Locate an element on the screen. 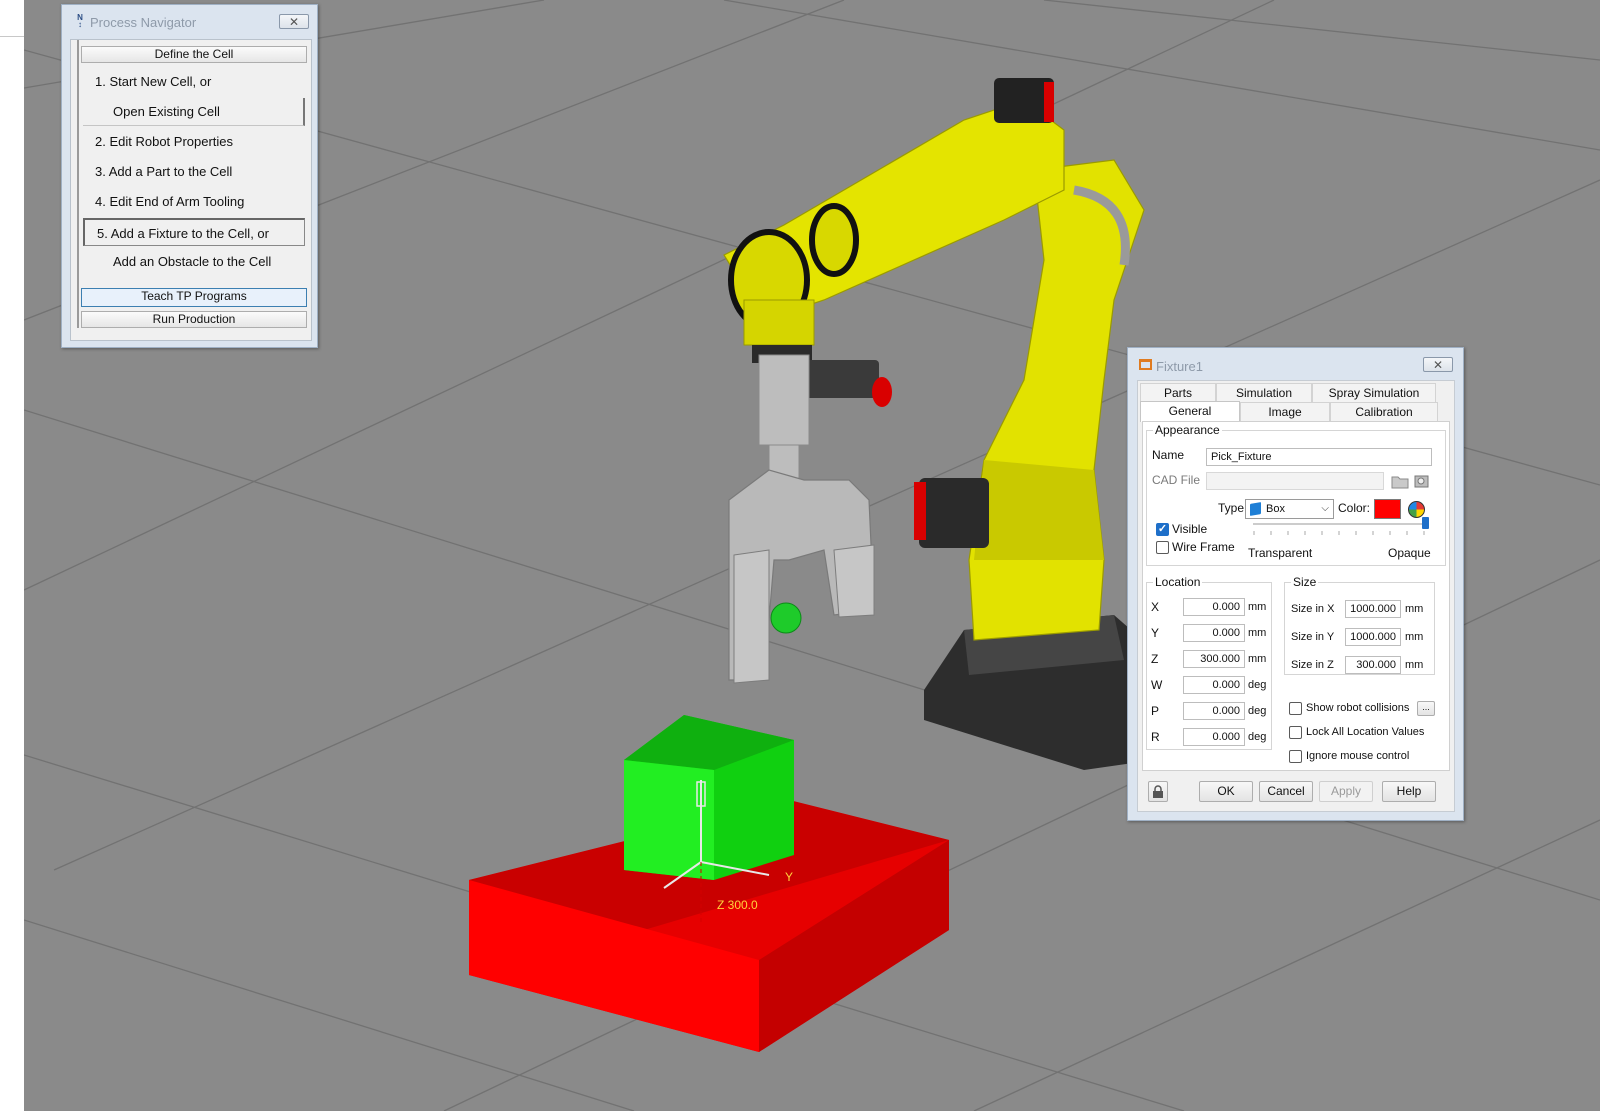 The image size is (1600, 1111). location-r-unit: deg is located at coordinates (1257, 737).